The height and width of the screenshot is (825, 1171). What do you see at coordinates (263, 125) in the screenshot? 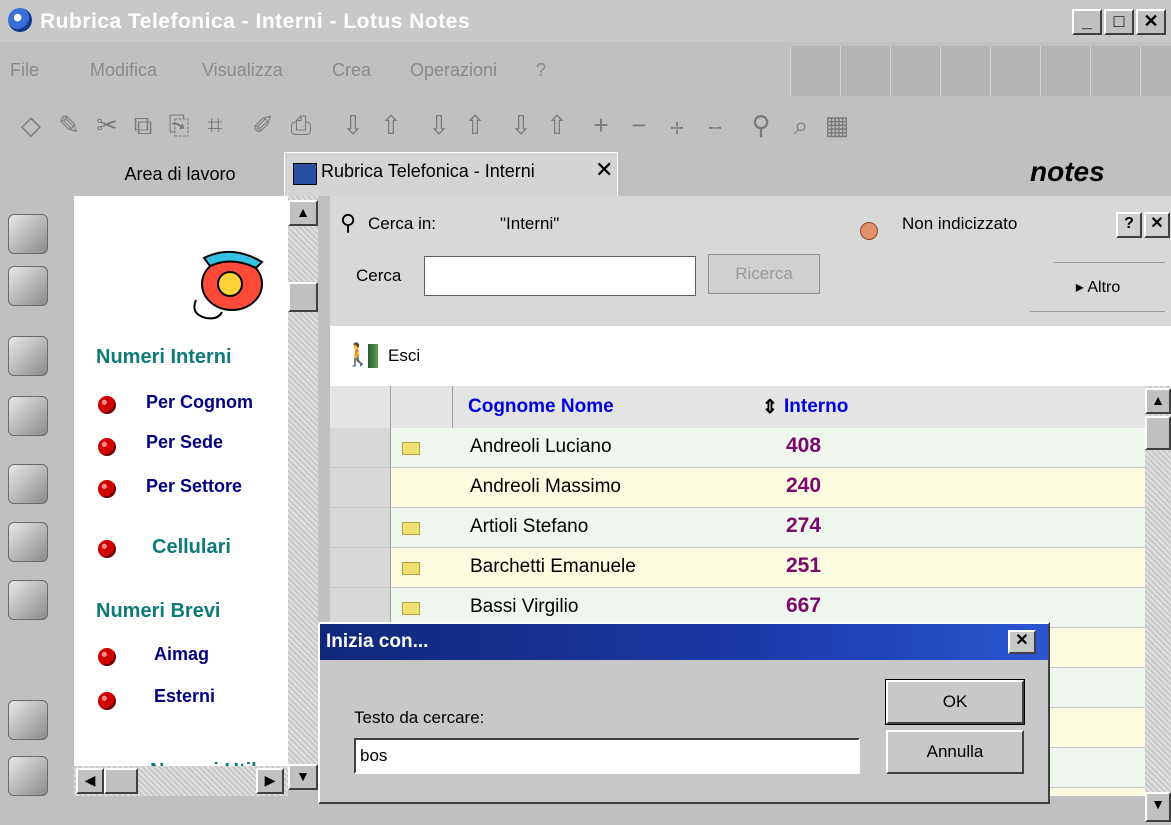
I see `attach-icon: ✐` at bounding box center [263, 125].